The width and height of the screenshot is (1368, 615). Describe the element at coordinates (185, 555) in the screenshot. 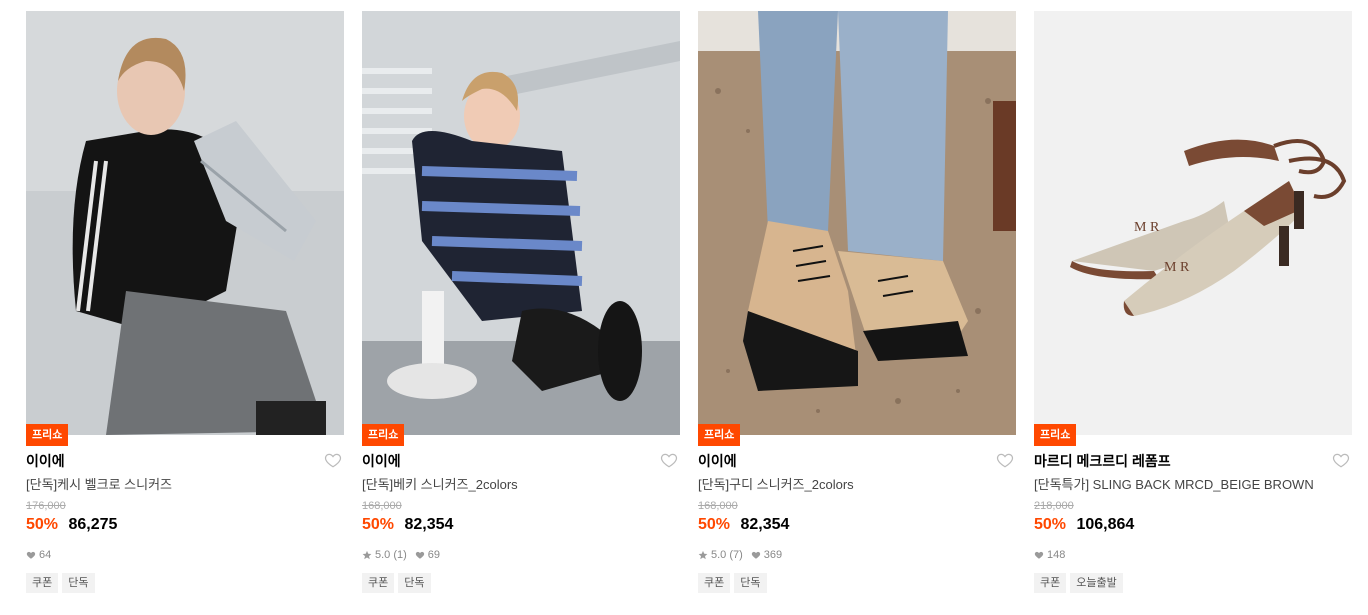

I see `product-stats: 64` at that location.